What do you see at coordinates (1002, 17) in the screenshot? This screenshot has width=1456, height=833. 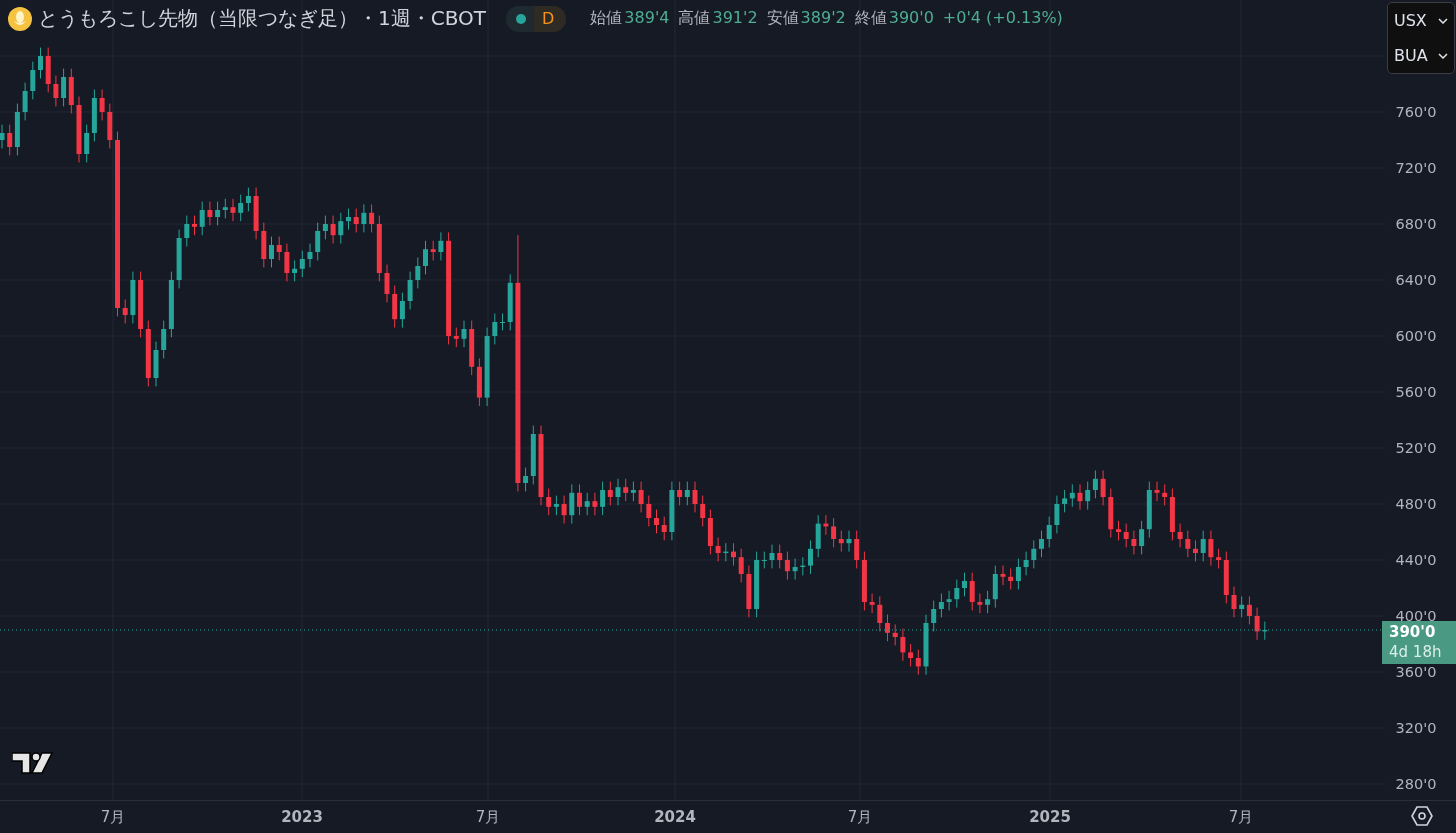 I see `price-change: +0'4 (+0.13%)` at bounding box center [1002, 17].